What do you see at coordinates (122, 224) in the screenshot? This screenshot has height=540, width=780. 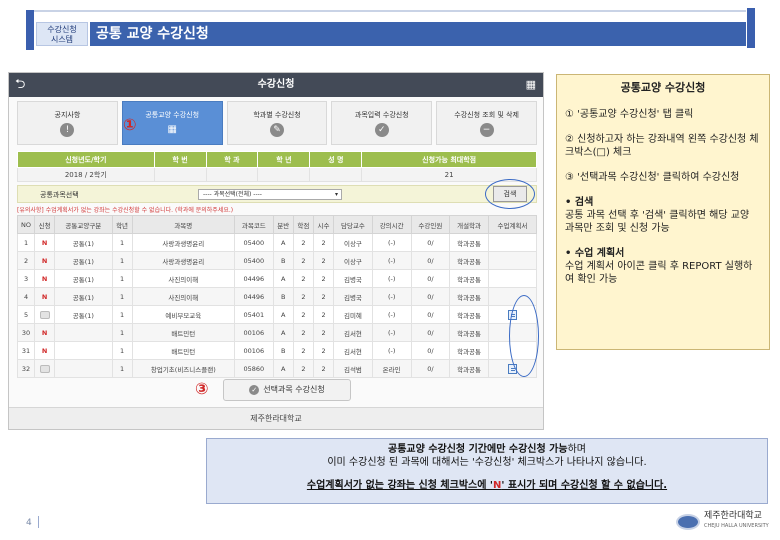 I see `course-column-header: 학년` at bounding box center [122, 224].